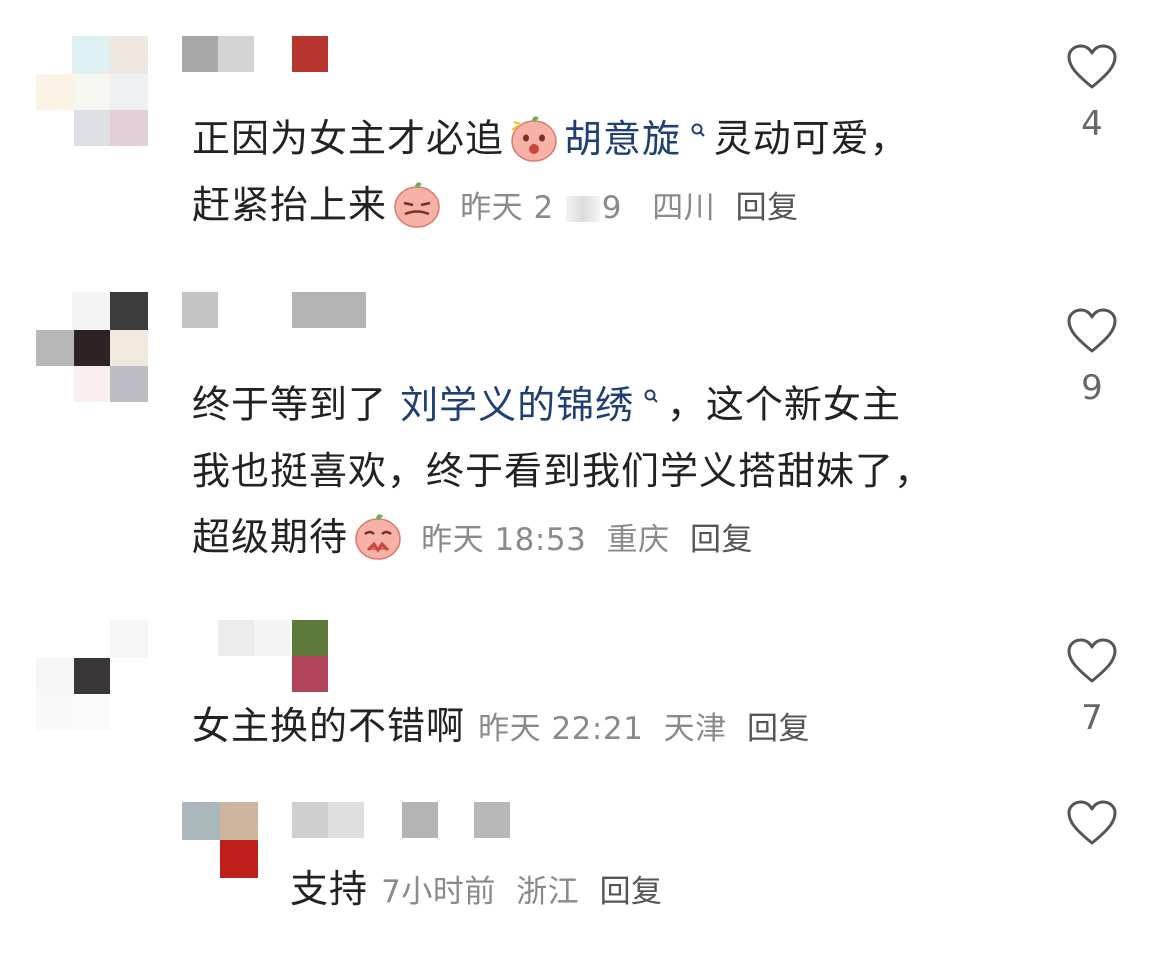 This screenshot has height=957, width=1170. I want to click on comment-text-part: 女主换的不错啊, so click(329, 726).